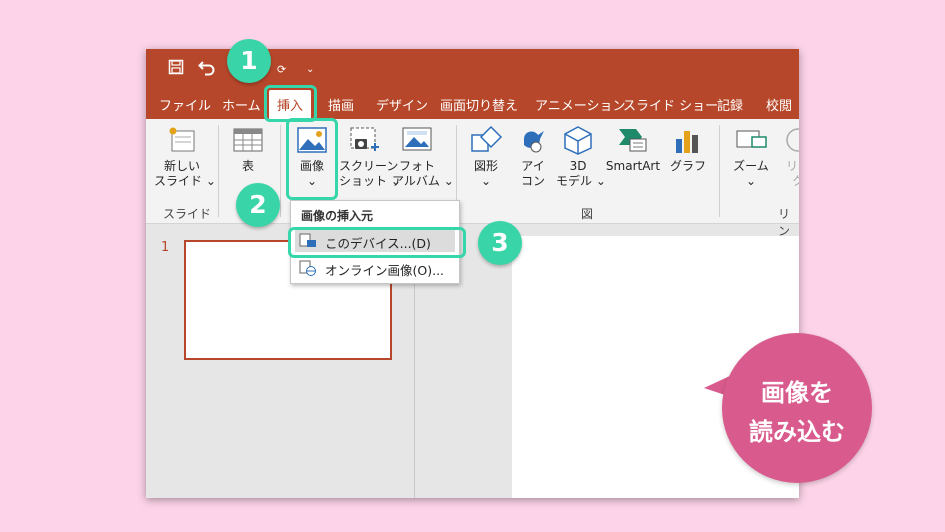 This screenshot has height=532, width=945. What do you see at coordinates (578, 140) in the screenshot?
I see `cube-icon` at bounding box center [578, 140].